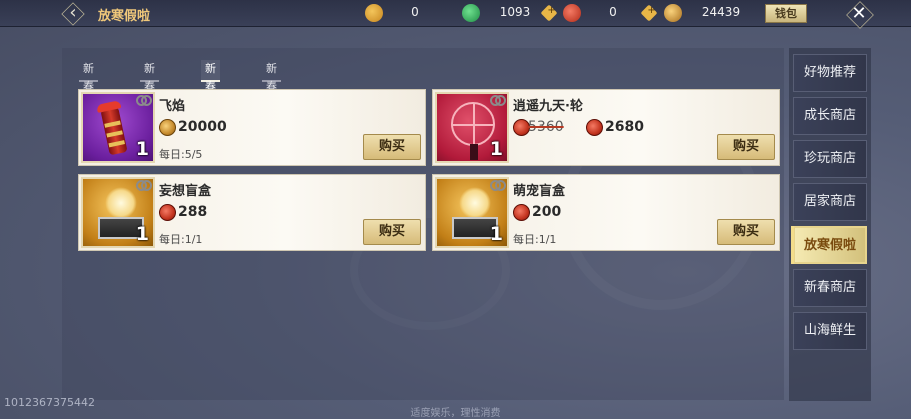 The width and height of the screenshot is (911, 419). What do you see at coordinates (830, 331) in the screenshot?
I see `nav-shanhai-fresh: 山海鲜生` at bounding box center [830, 331].